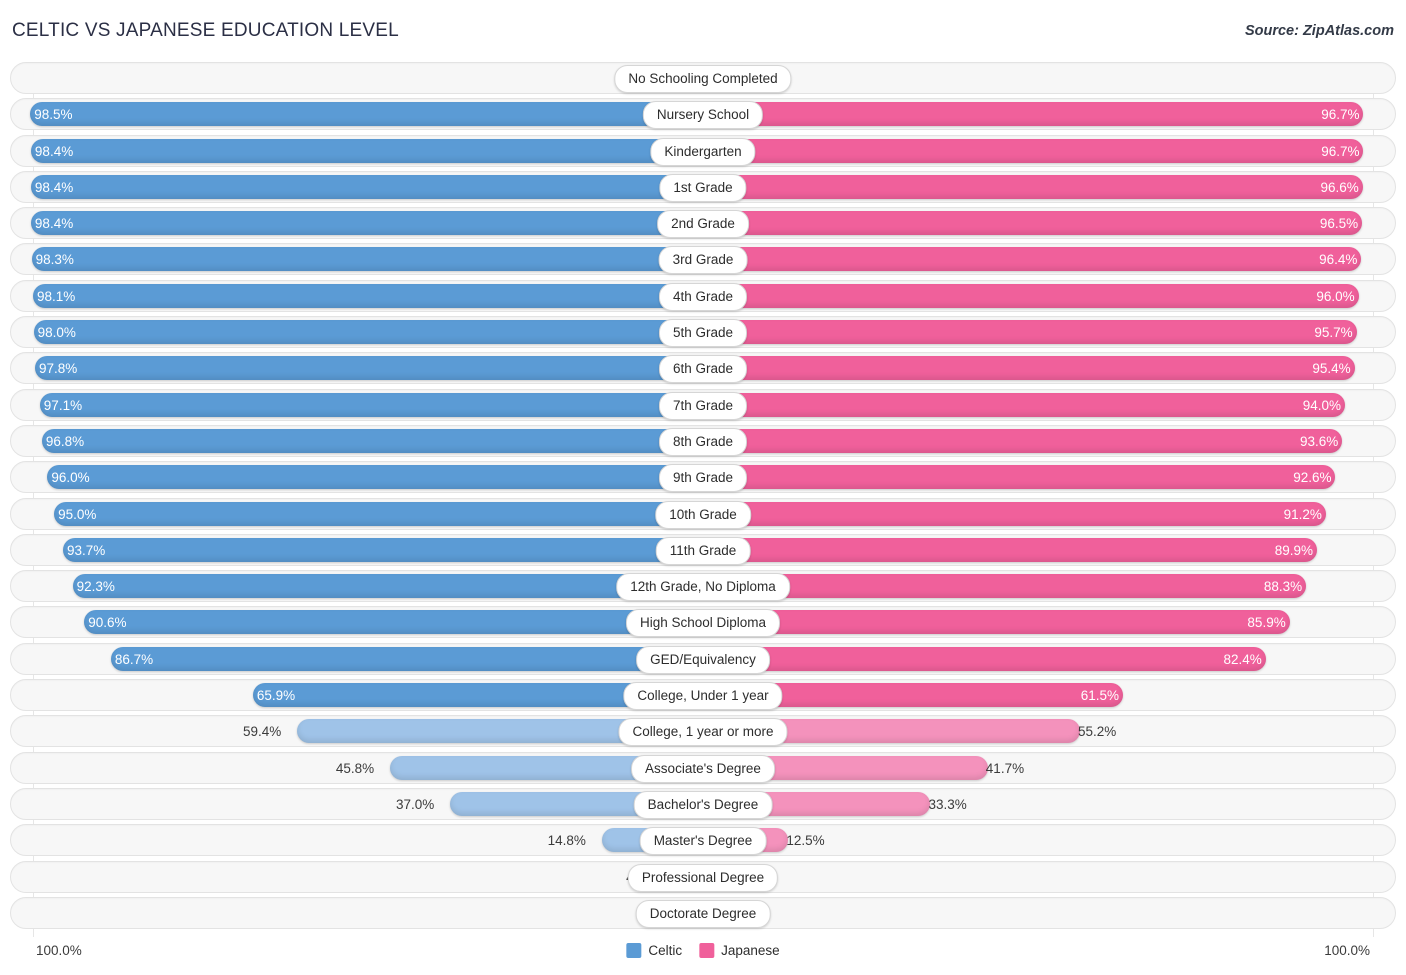  What do you see at coordinates (276, 696) in the screenshot?
I see `value-label-celtic: 65.9%` at bounding box center [276, 696].